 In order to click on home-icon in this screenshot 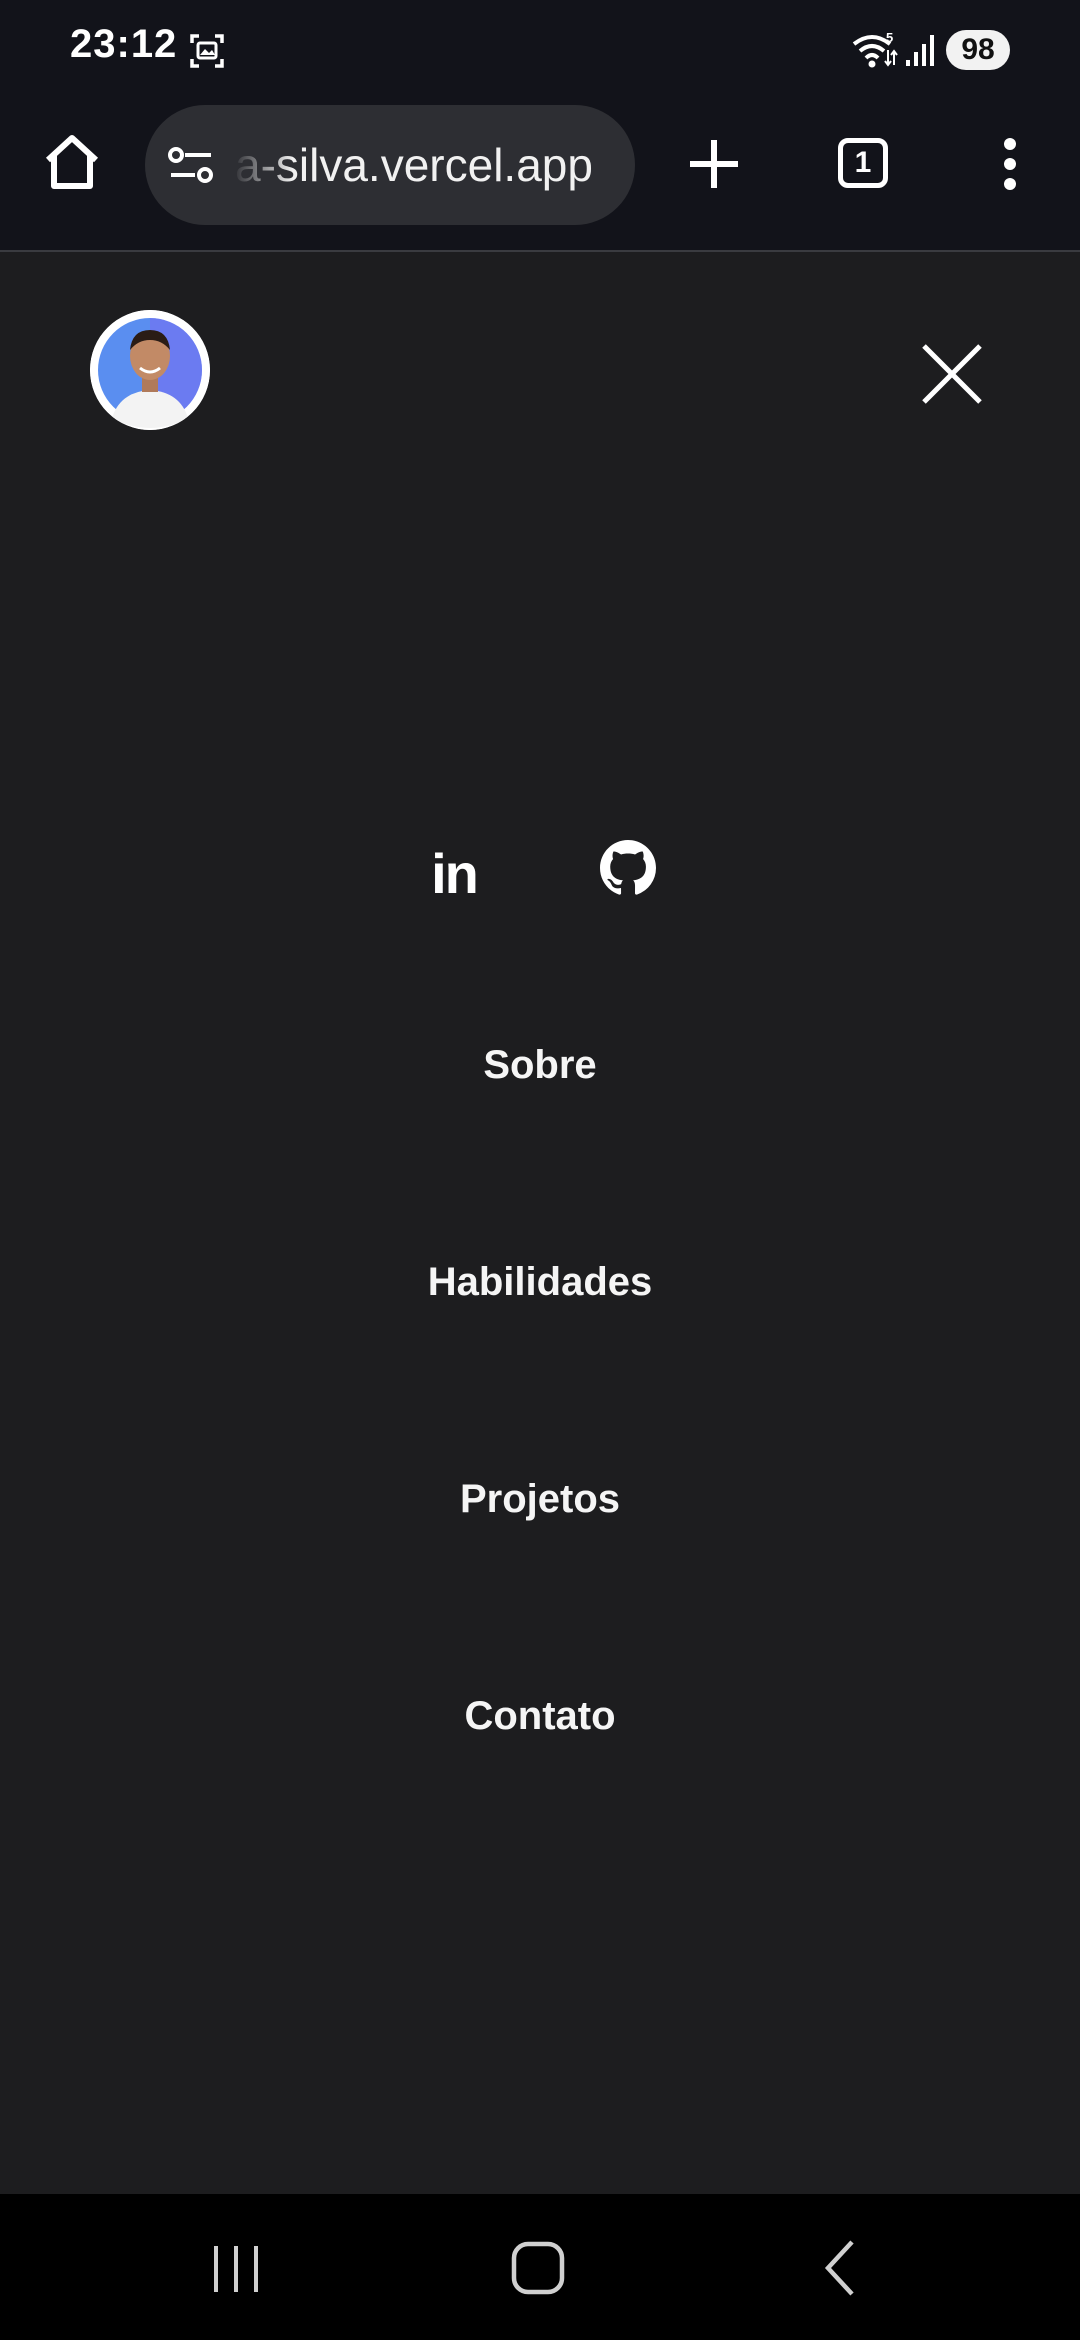, I will do `click(72, 162)`.